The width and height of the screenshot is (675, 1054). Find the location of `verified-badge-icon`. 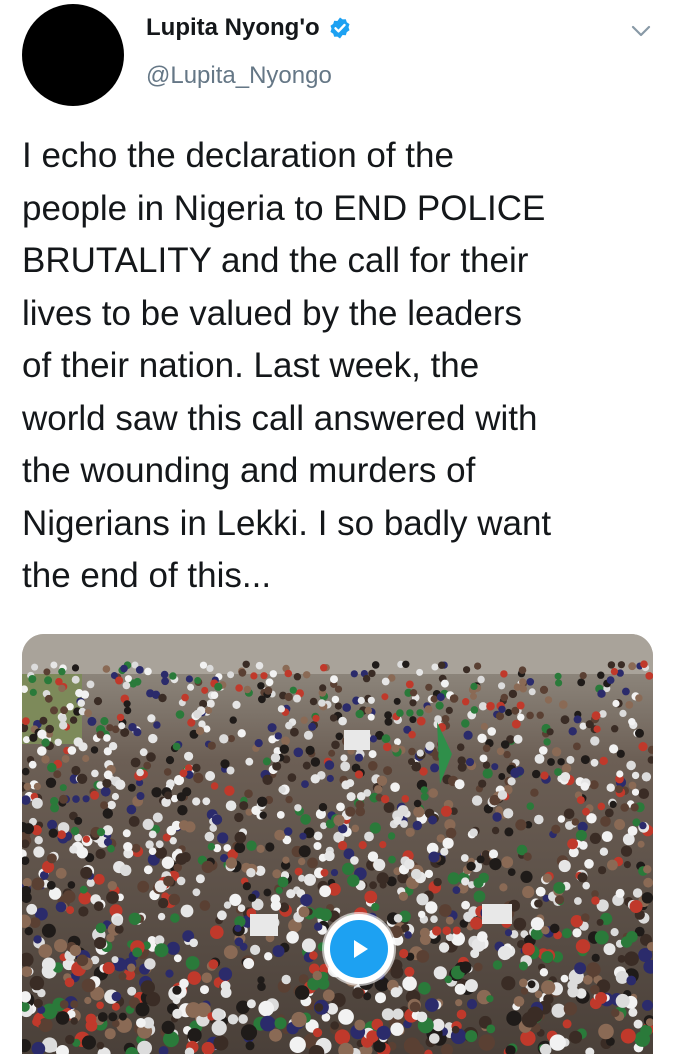

verified-badge-icon is located at coordinates (340, 28).